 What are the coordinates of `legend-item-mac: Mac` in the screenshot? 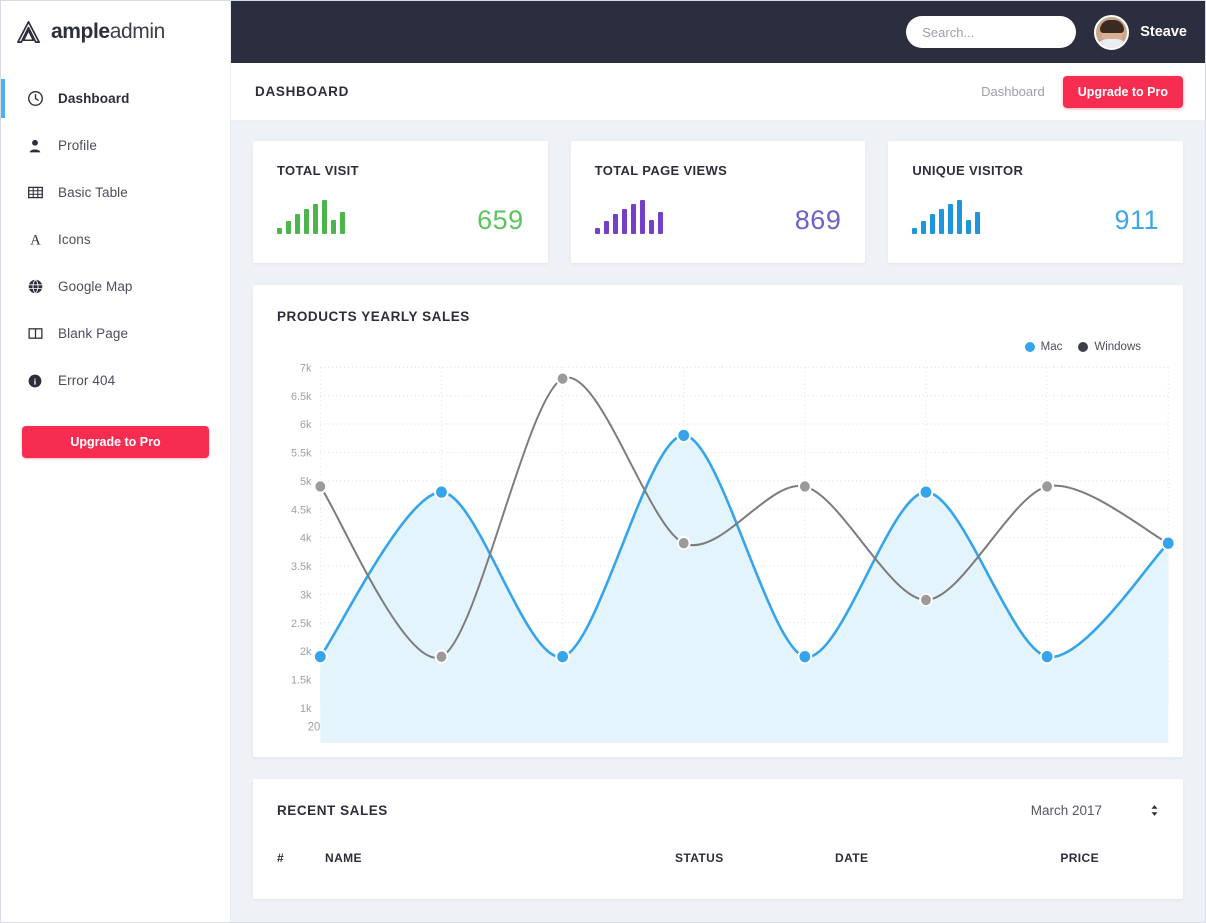 It's located at (1043, 347).